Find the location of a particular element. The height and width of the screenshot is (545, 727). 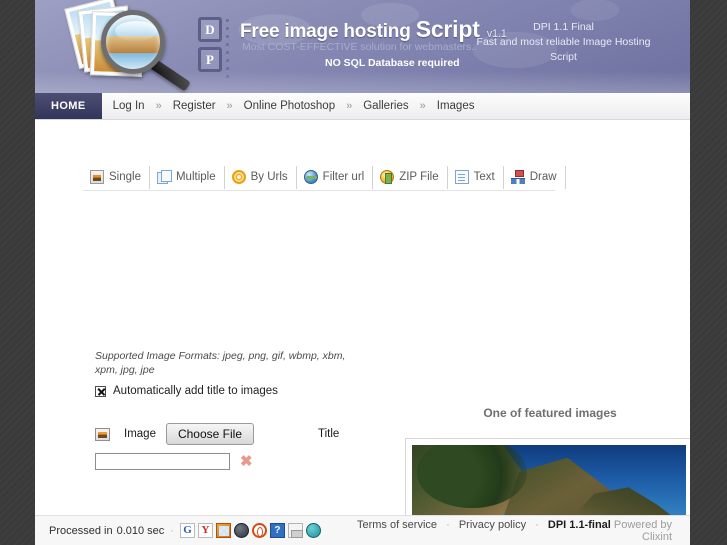

tab-label: Multiple is located at coordinates (195, 177).